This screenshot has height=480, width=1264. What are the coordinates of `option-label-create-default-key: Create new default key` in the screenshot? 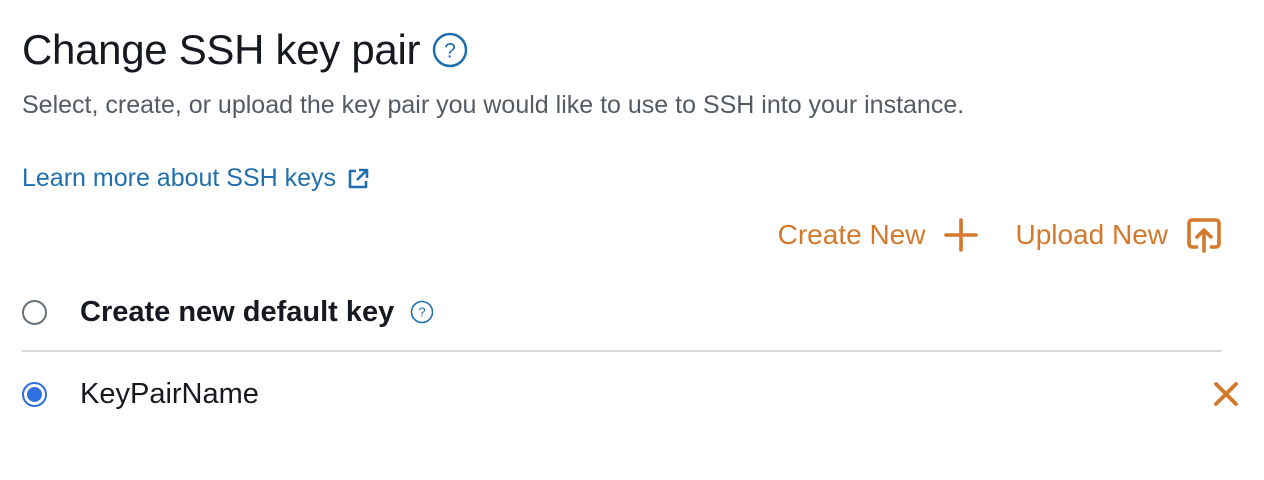 It's located at (237, 311).